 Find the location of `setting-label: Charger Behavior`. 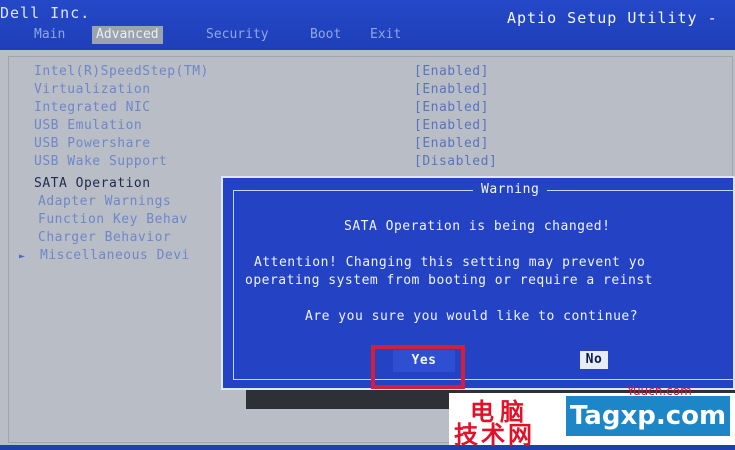

setting-label: Charger Behavior is located at coordinates (105, 237).